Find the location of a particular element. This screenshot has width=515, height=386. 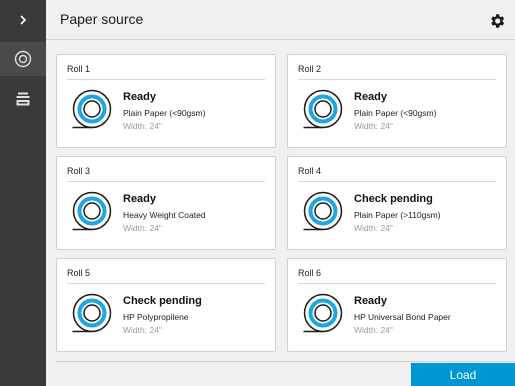

expand-sidebar-button is located at coordinates (23, 20).